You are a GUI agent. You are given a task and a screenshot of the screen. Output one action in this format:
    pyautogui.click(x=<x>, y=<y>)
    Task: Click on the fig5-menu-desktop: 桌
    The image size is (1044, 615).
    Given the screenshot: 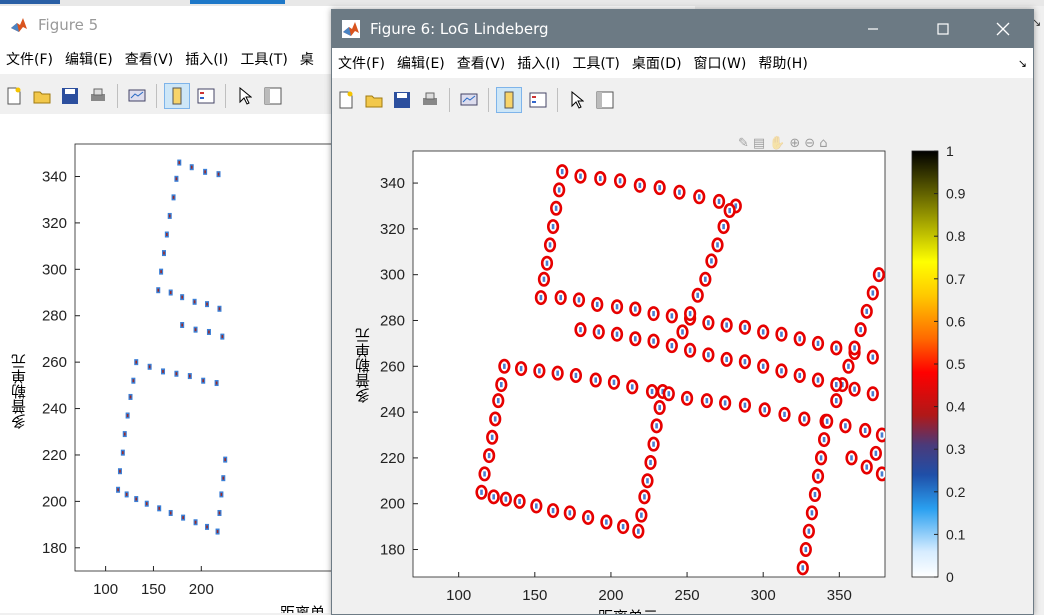 What is the action you would take?
    pyautogui.click(x=307, y=59)
    